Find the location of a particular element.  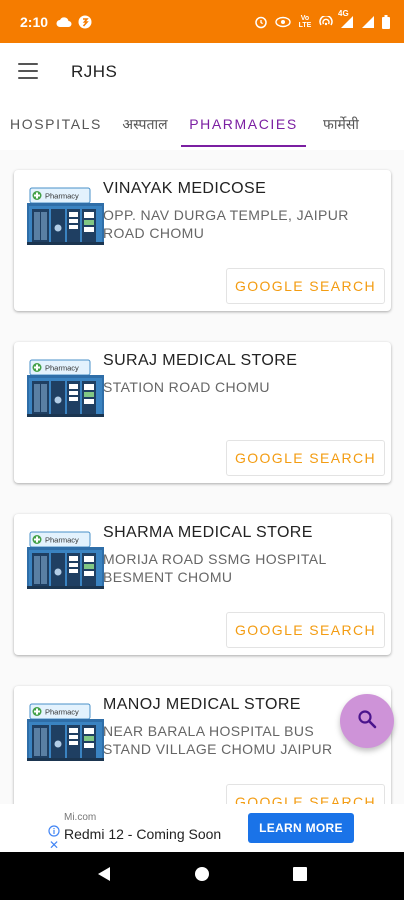

pharmacy-name: SHARMA MEDICAL STORE is located at coordinates (208, 532).